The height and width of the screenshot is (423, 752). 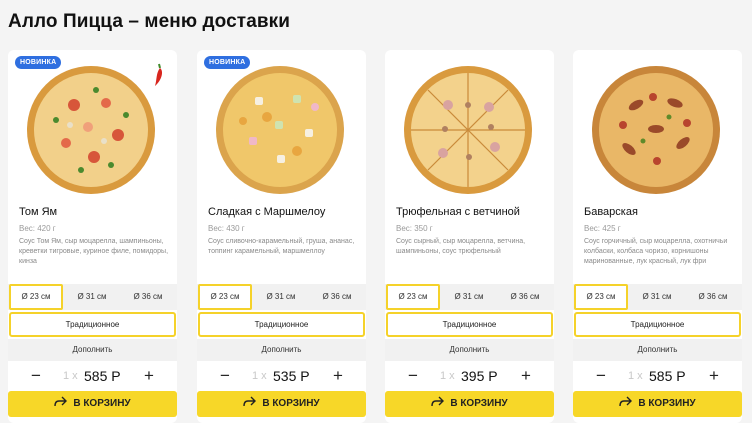 I want to click on product-name: Баварская, so click(x=611, y=212).